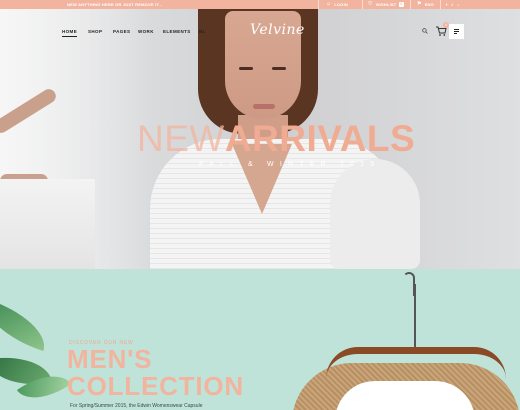 The height and width of the screenshot is (410, 520). What do you see at coordinates (320, 138) in the screenshot?
I see `hero-title-arrivals: ARRIVALS` at bounding box center [320, 138].